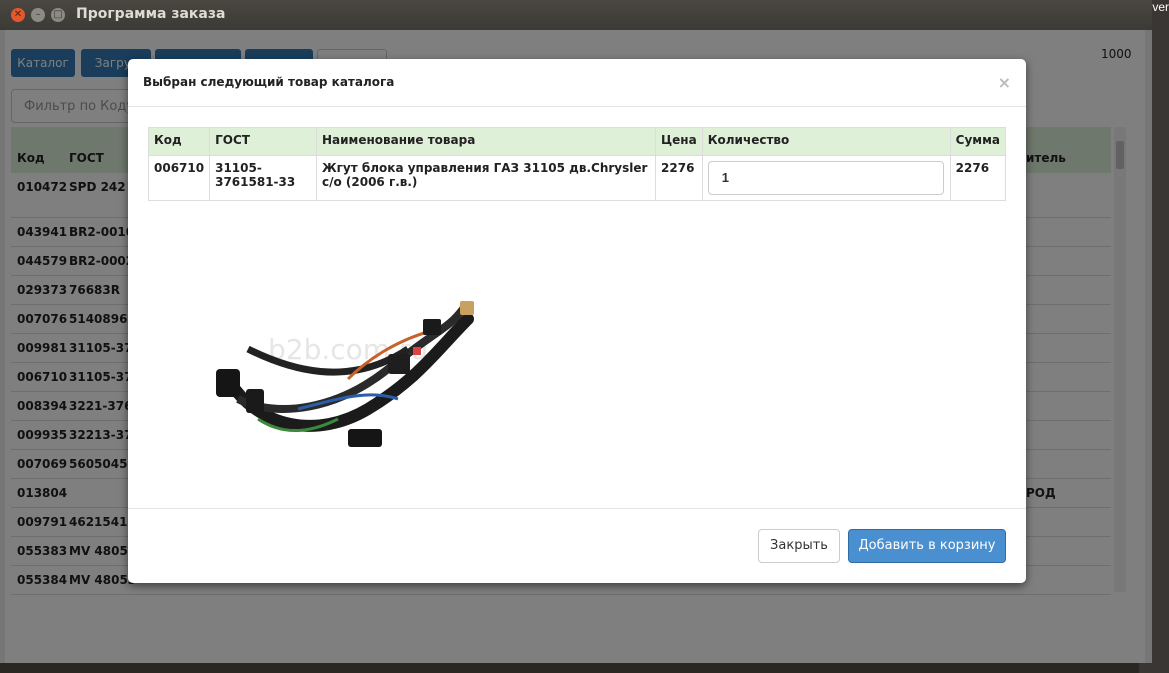  Describe the element at coordinates (679, 178) in the screenshot. I see `product-price: 2276` at that location.